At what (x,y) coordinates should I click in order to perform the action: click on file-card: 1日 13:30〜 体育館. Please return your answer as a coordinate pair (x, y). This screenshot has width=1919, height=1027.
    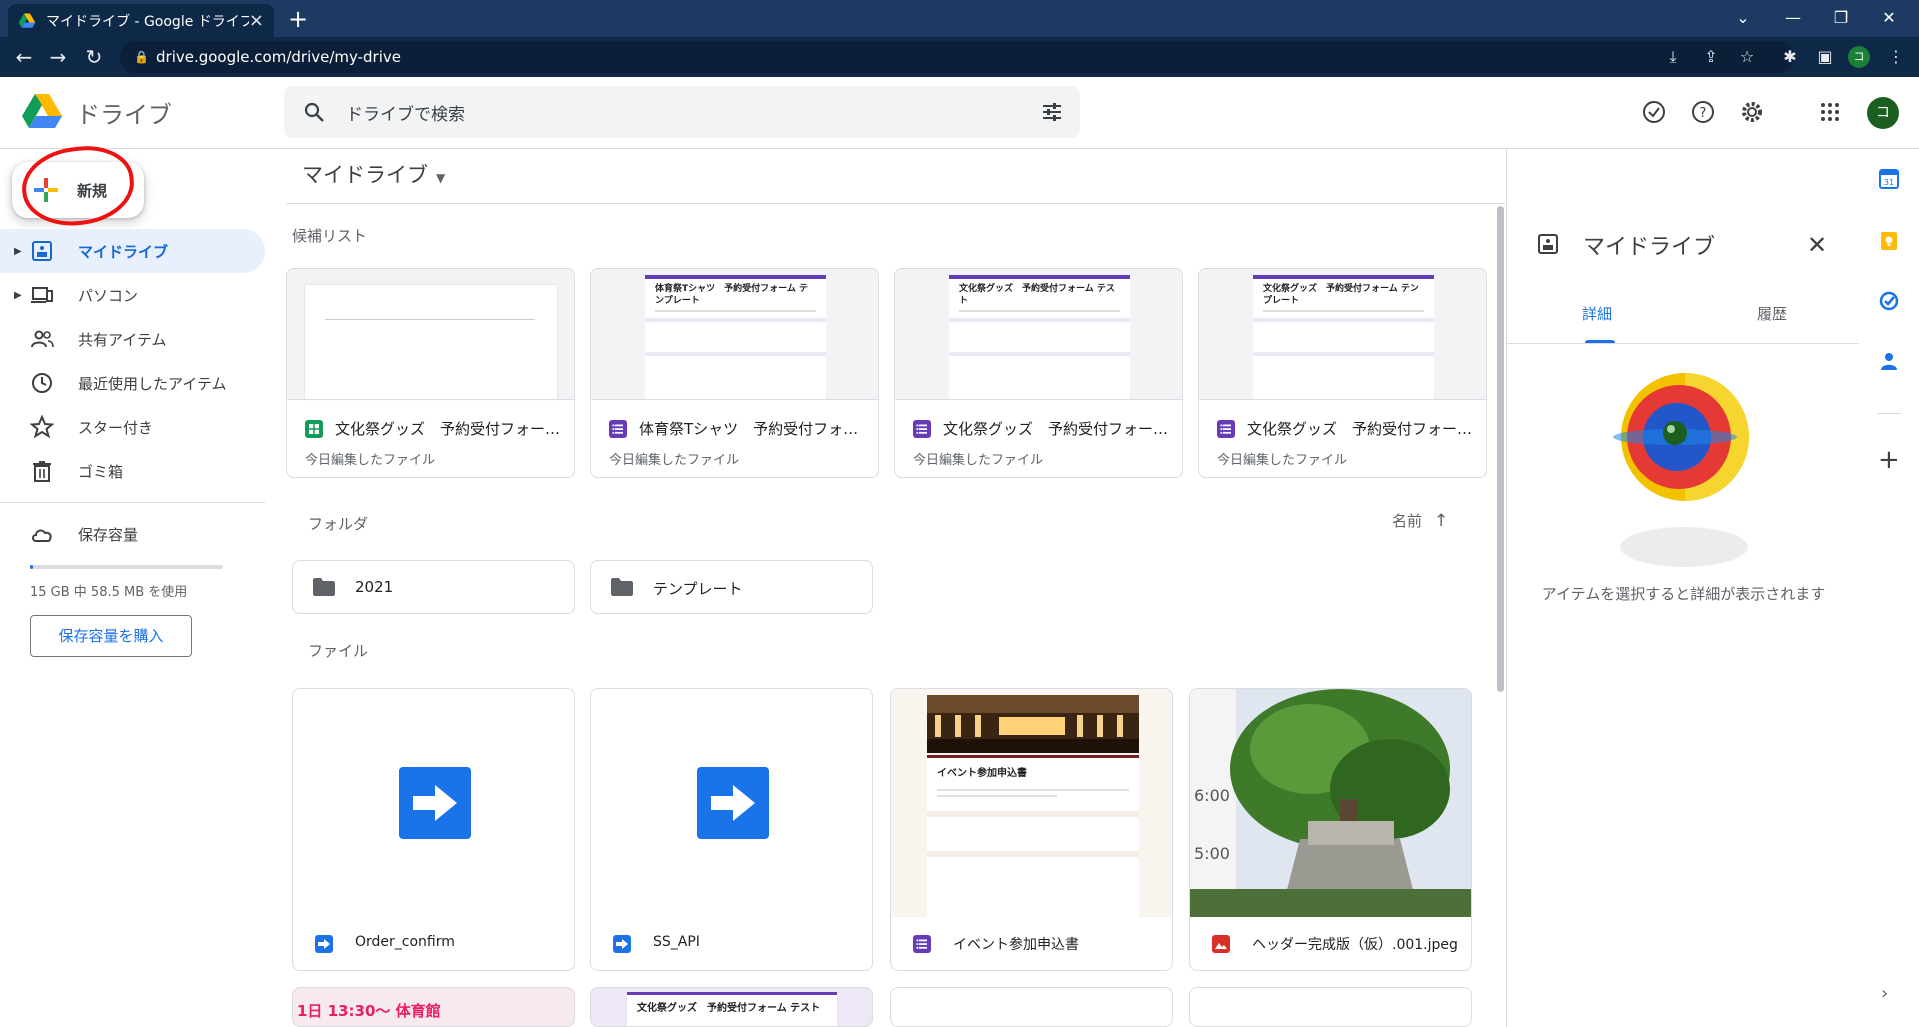
    Looking at the image, I should click on (433, 1007).